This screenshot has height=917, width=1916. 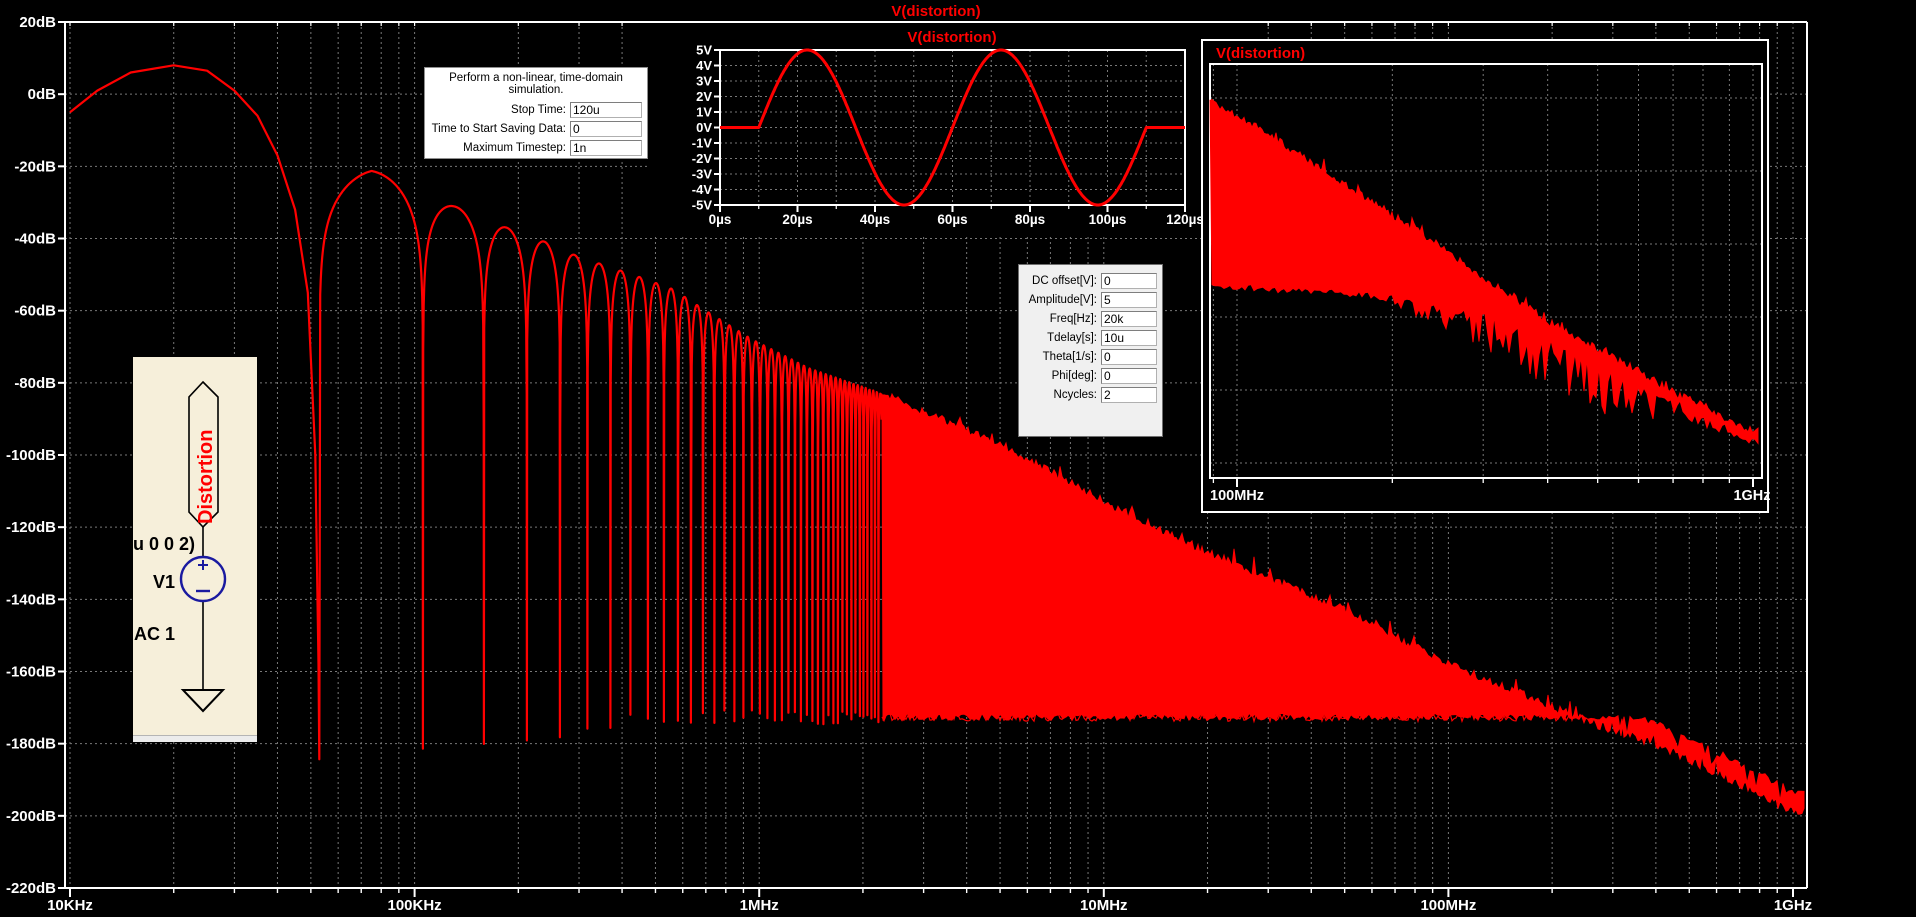 What do you see at coordinates (1069, 357) in the screenshot?
I see `theta-1-s-label: Theta[1/s]:` at bounding box center [1069, 357].